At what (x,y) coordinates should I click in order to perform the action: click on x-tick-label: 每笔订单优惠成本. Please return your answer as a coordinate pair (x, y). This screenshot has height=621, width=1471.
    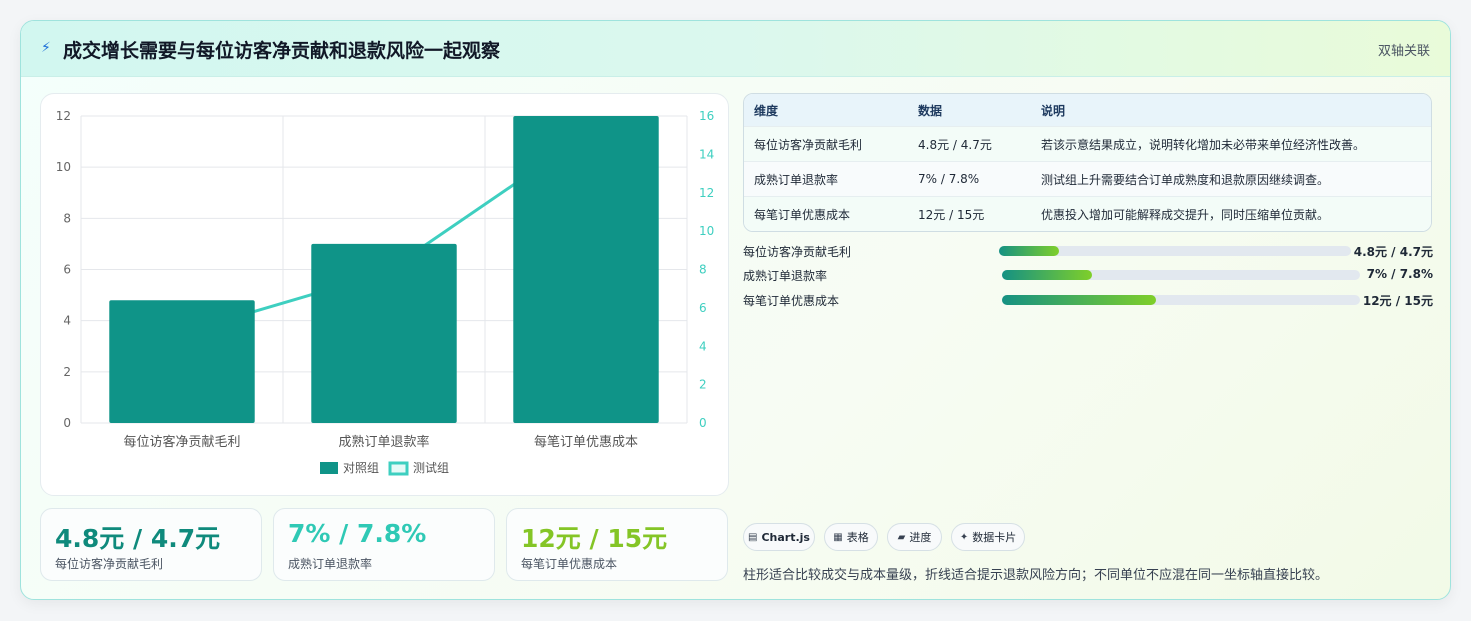
    Looking at the image, I should click on (586, 442).